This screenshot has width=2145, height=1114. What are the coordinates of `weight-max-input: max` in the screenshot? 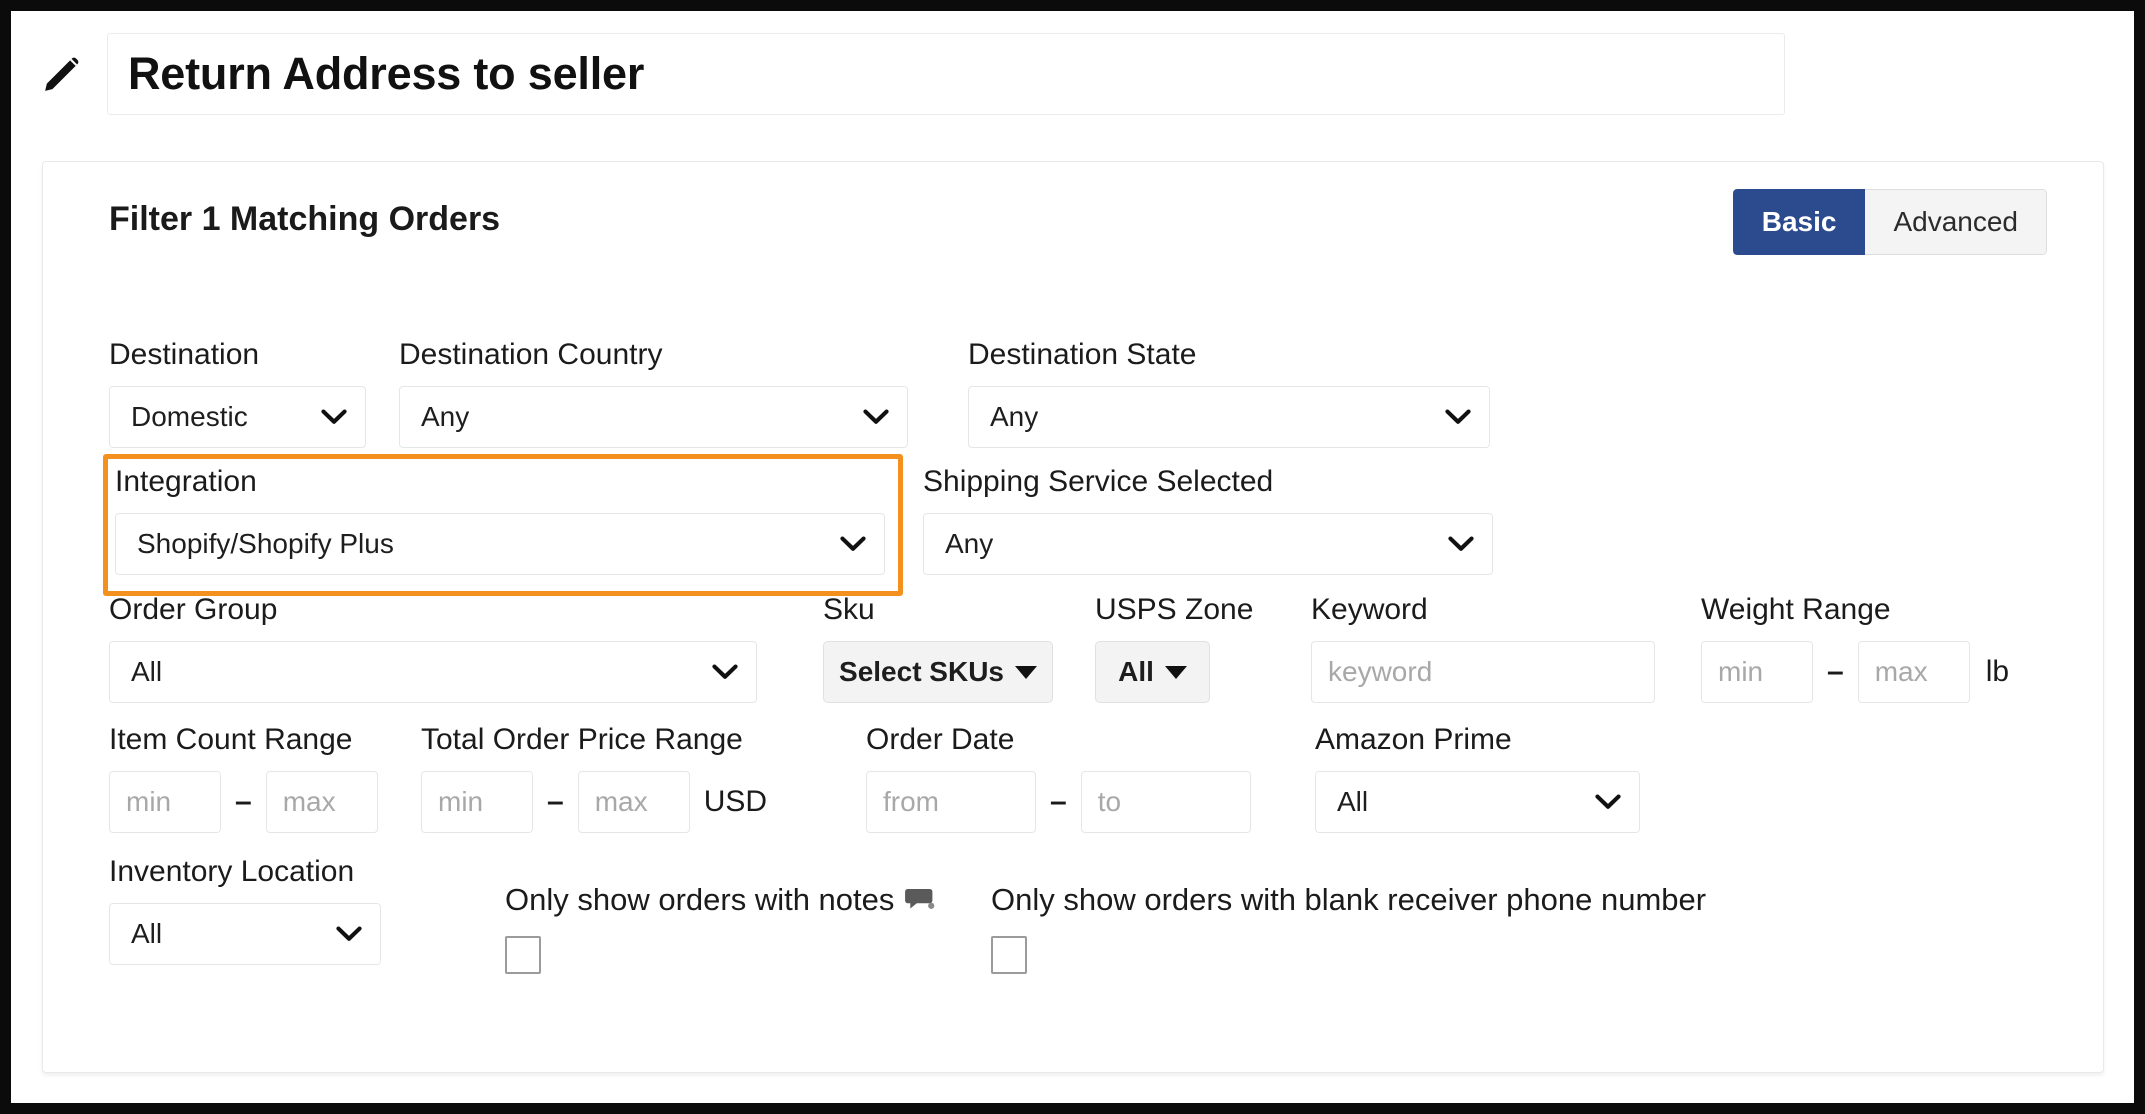 It's located at (1913, 672).